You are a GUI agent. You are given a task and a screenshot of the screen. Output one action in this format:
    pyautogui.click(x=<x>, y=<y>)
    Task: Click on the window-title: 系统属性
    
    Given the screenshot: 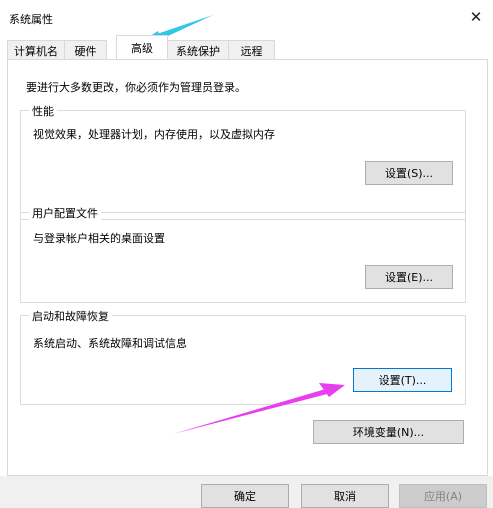 What is the action you would take?
    pyautogui.click(x=31, y=19)
    